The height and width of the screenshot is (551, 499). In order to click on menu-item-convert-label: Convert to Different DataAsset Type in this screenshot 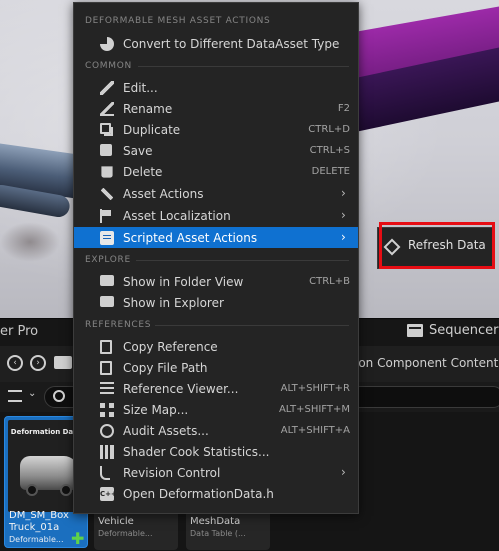, I will do `click(231, 44)`.